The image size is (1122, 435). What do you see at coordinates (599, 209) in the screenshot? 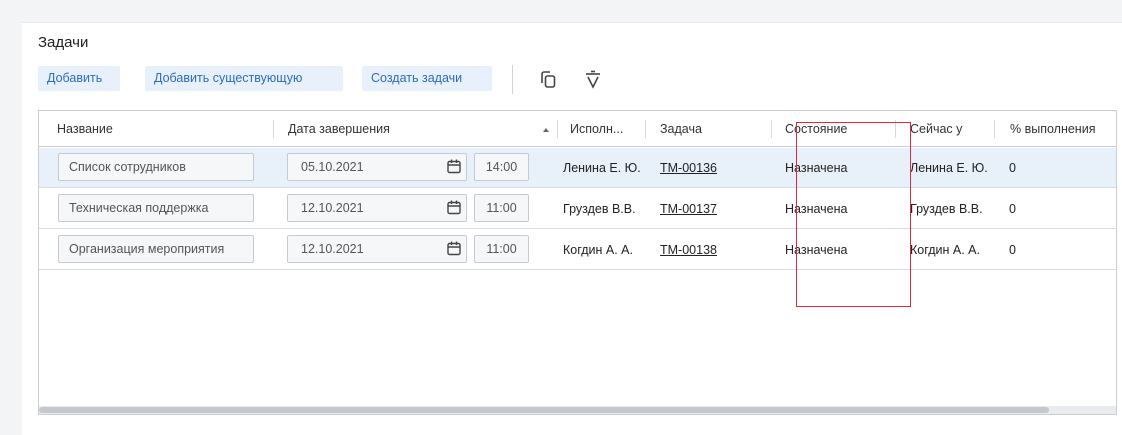
I see `executor-cell: Груздев В.В.` at bounding box center [599, 209].